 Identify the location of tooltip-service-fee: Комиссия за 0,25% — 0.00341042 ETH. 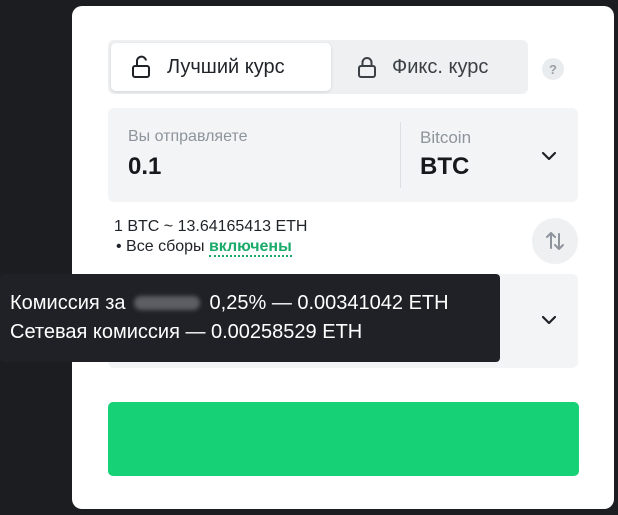
(229, 303).